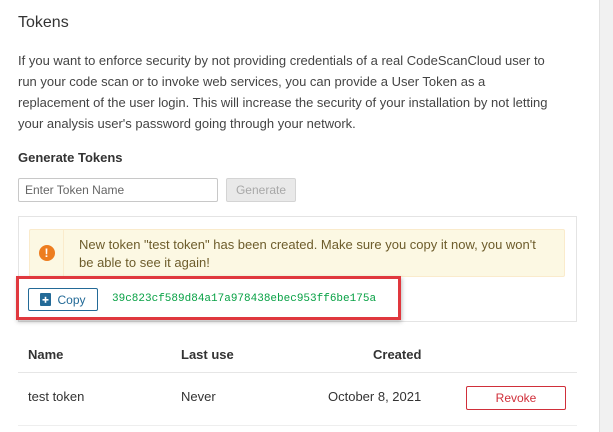 This screenshot has height=432, width=613. Describe the element at coordinates (198, 396) in the screenshot. I see `token-last-use-cell: Never` at that location.